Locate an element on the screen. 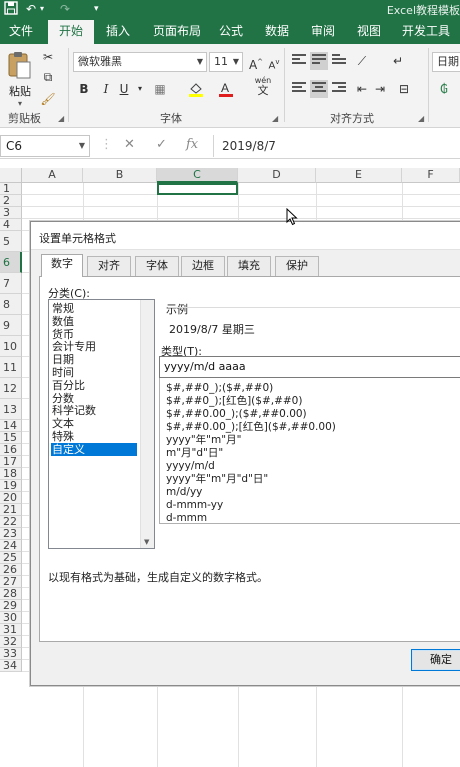 The width and height of the screenshot is (460, 767). category-item: 文本 is located at coordinates (94, 423).